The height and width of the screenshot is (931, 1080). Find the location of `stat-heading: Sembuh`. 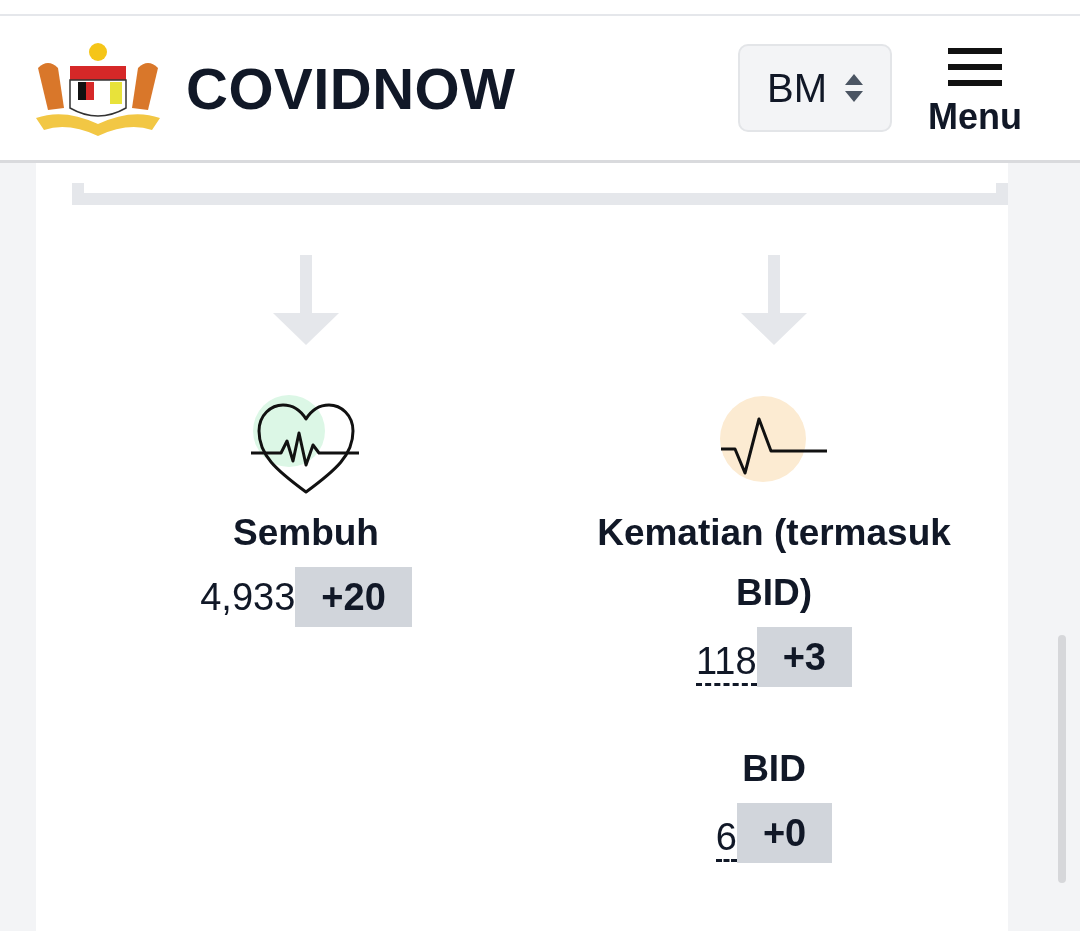

stat-heading: Sembuh is located at coordinates (306, 533).